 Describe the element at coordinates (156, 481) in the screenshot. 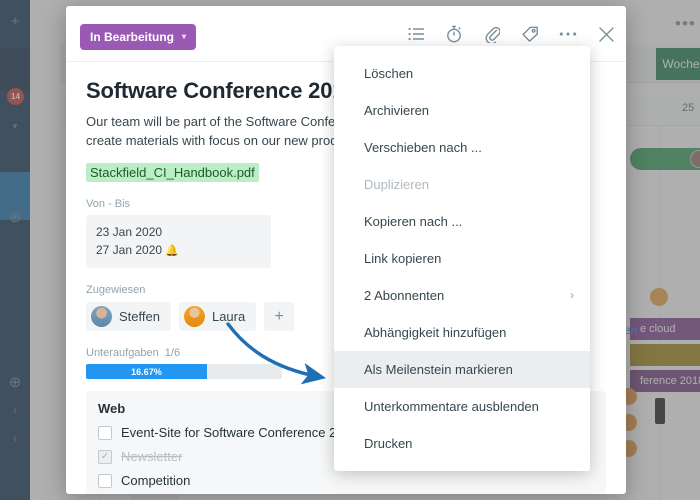

I see `subtask-label: Competition` at that location.